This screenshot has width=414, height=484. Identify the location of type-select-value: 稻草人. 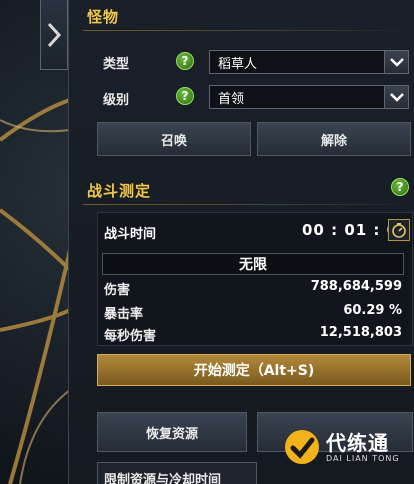
(238, 64).